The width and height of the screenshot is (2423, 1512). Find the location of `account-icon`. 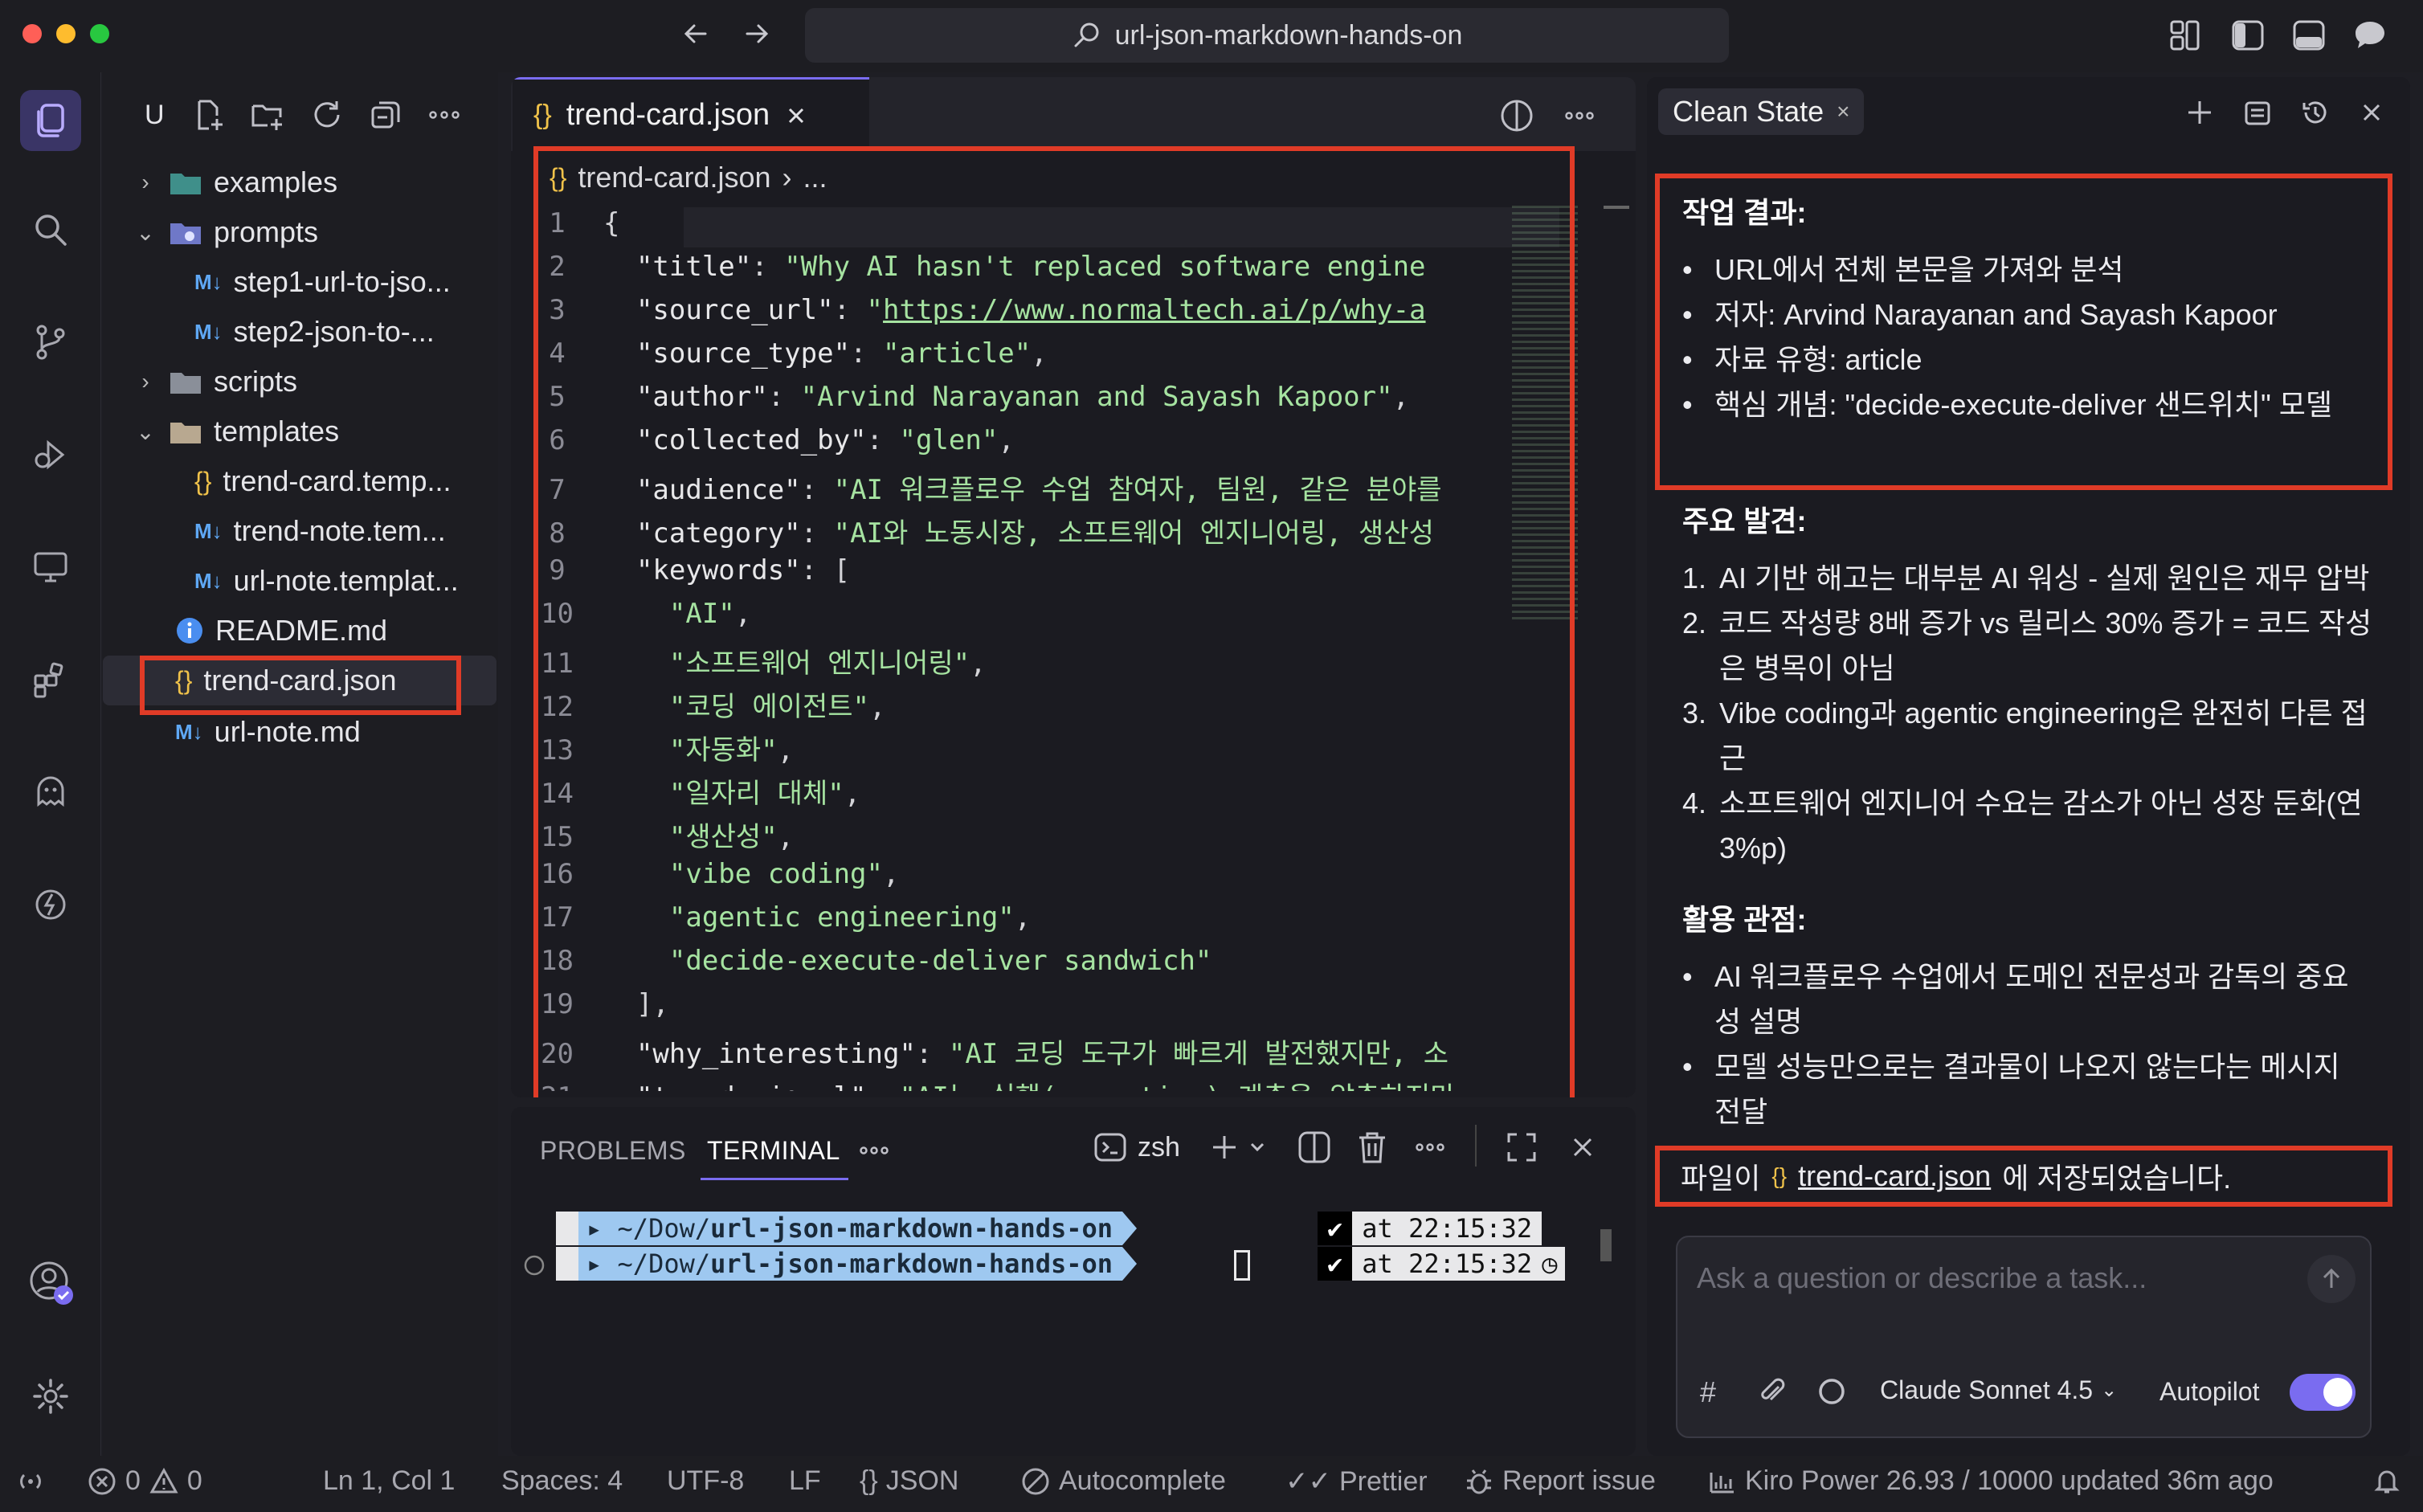

account-icon is located at coordinates (51, 1282).